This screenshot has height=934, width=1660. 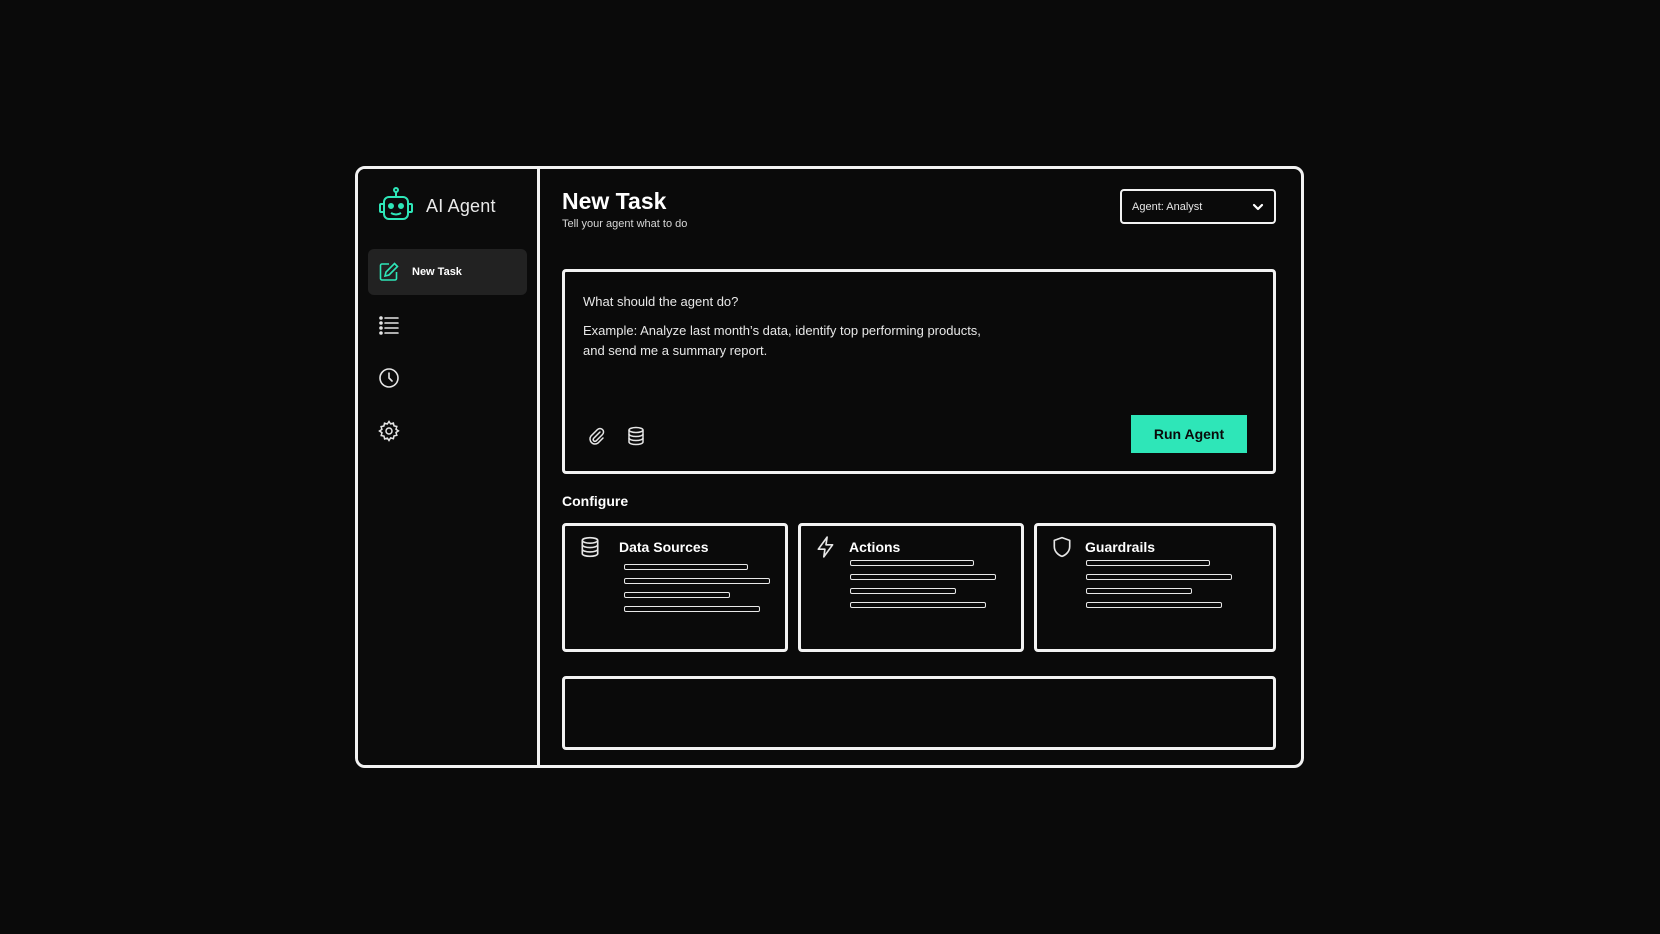 What do you see at coordinates (389, 378) in the screenshot?
I see `clock-icon` at bounding box center [389, 378].